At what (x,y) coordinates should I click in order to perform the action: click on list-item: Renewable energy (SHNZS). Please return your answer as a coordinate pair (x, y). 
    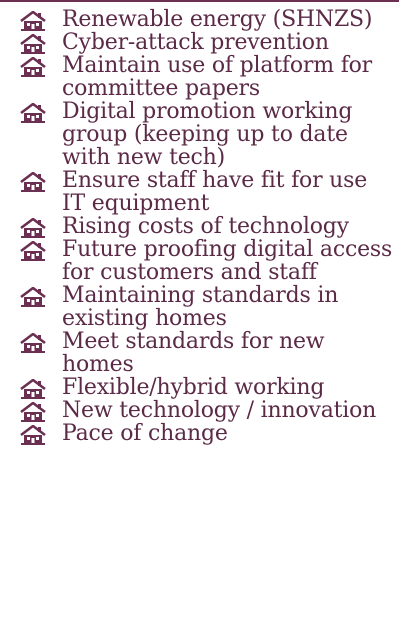
    Looking at the image, I should click on (199, 19).